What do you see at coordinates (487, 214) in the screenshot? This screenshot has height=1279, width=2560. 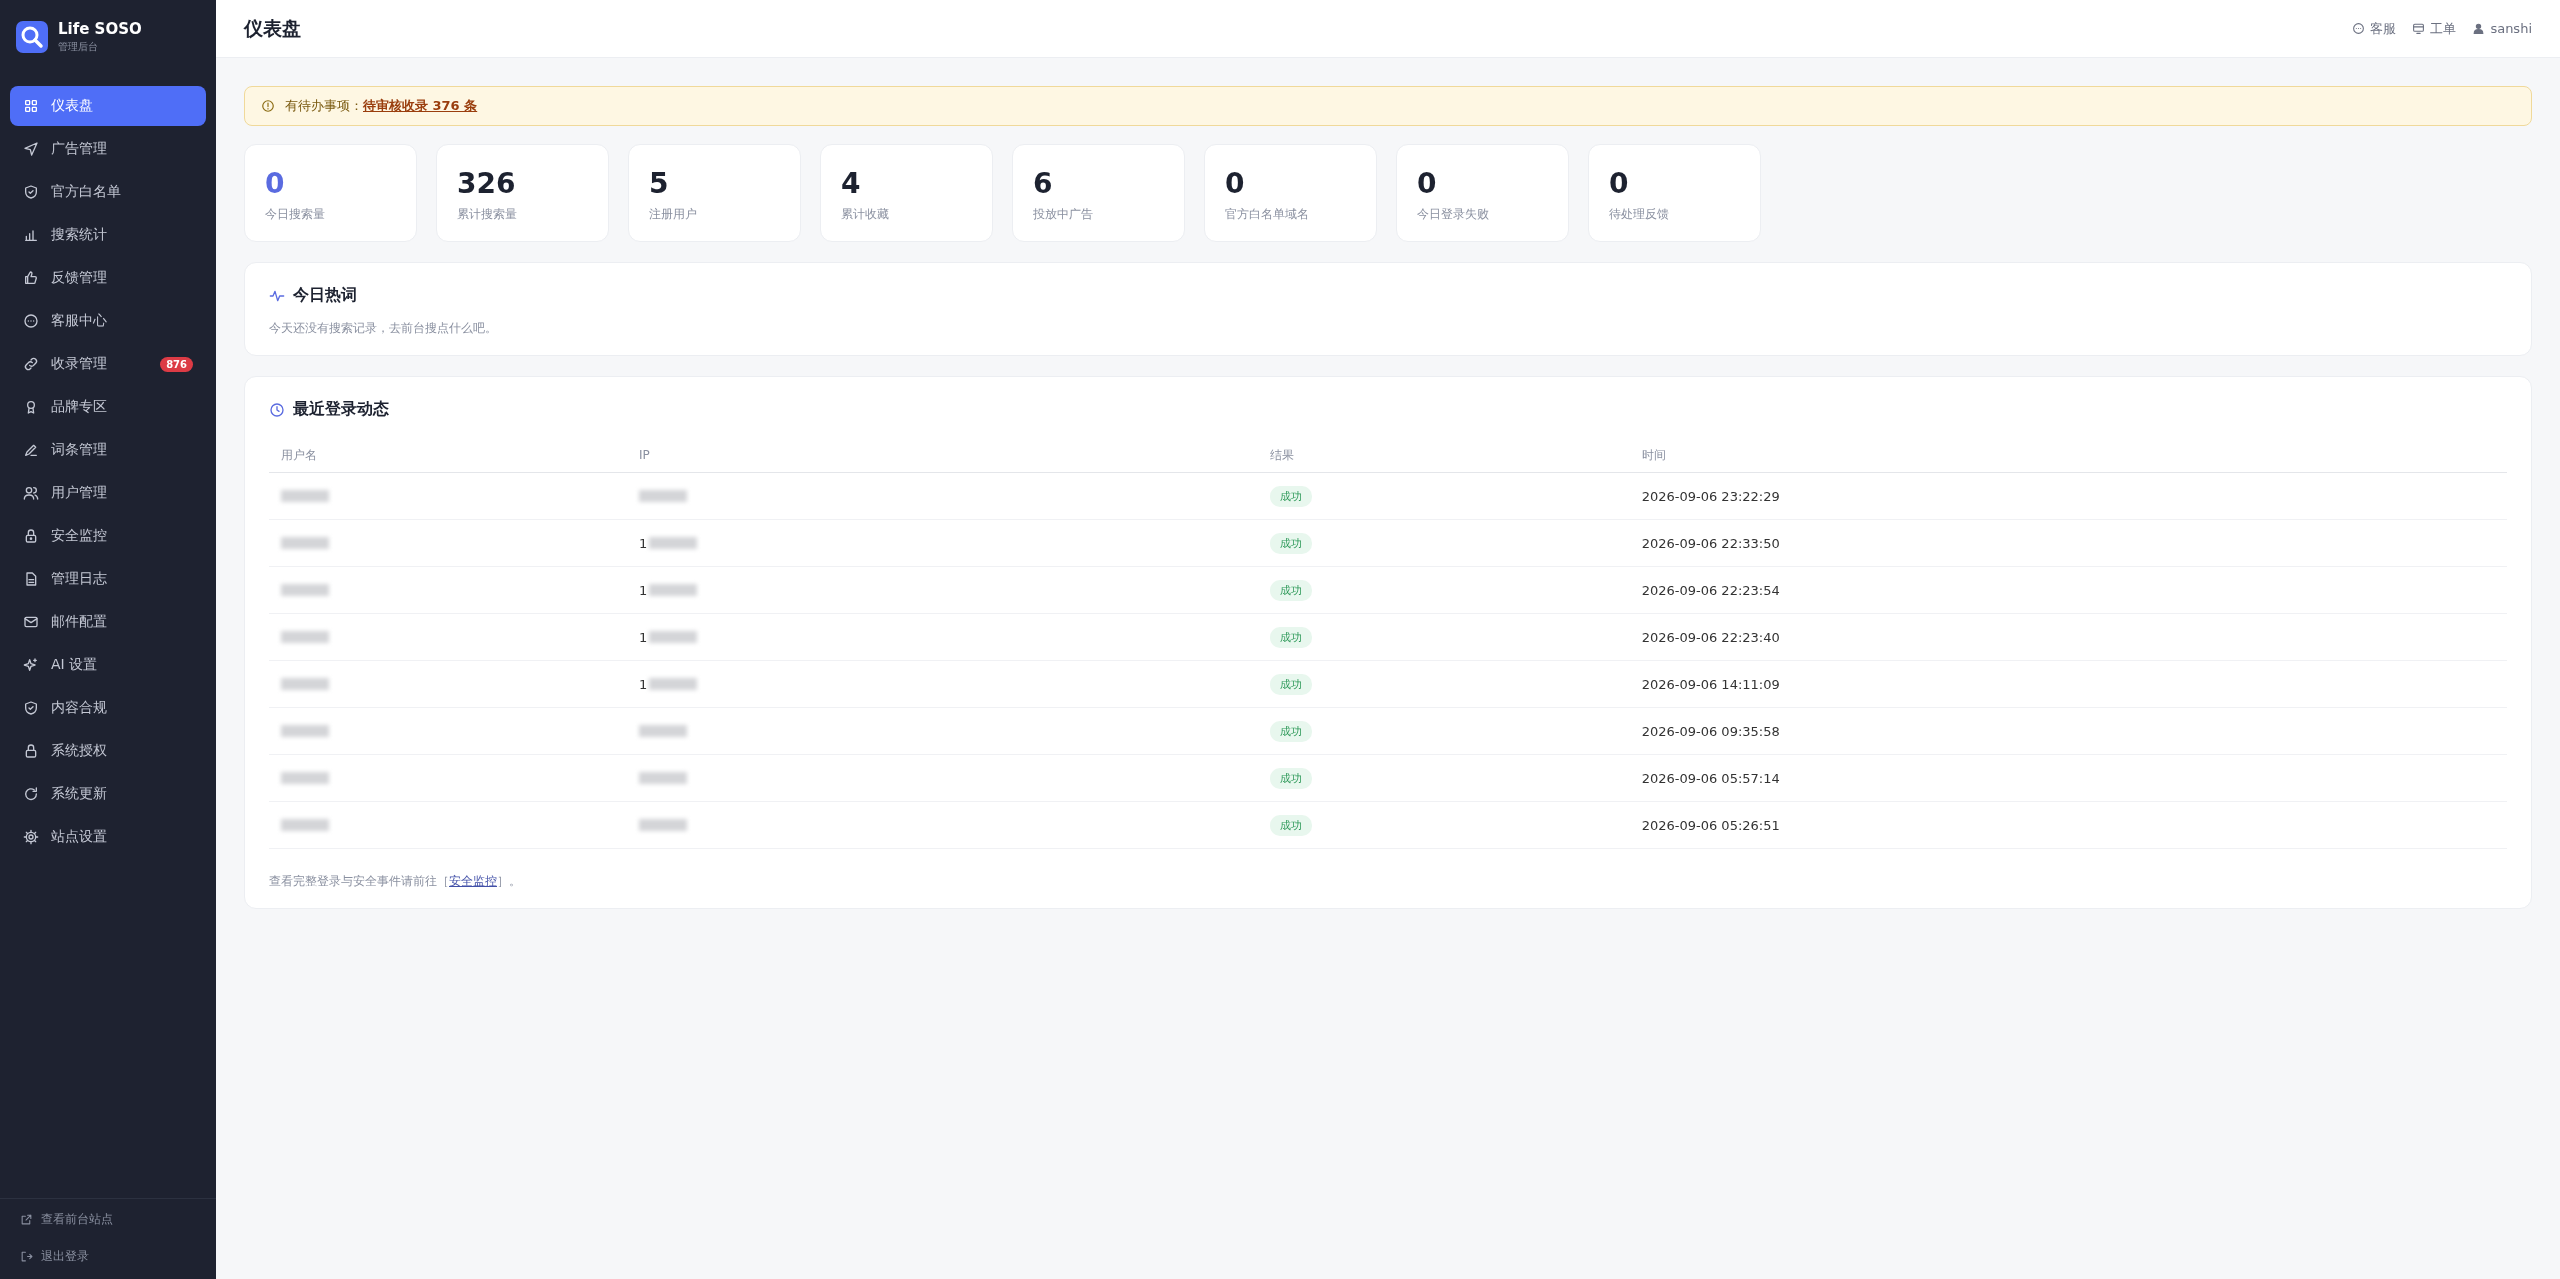 I see `stat-label: 累计搜索量` at bounding box center [487, 214].